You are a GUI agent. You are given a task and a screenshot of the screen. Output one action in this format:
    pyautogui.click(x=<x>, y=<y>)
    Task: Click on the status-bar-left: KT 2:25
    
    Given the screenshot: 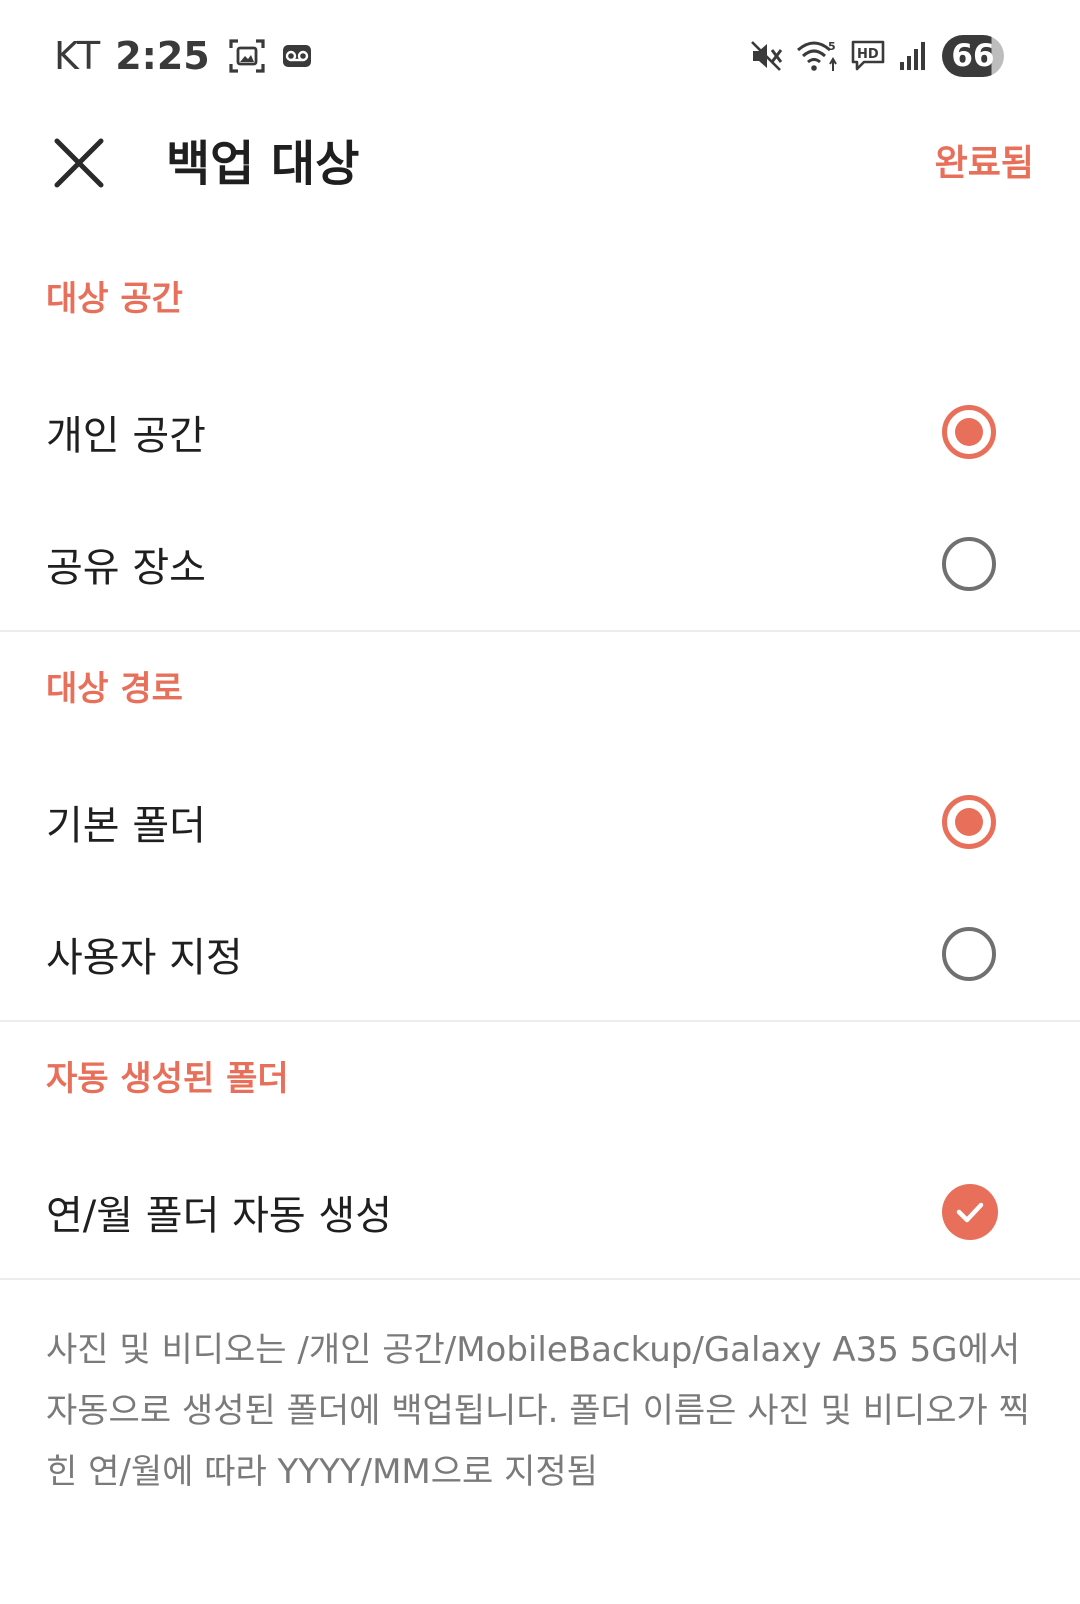 What is the action you would take?
    pyautogui.click(x=183, y=56)
    